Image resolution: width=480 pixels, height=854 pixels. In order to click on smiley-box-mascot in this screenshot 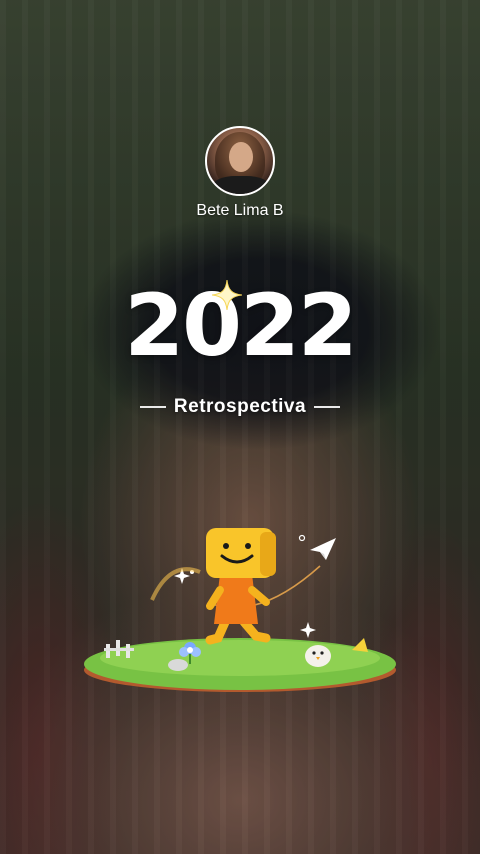, I will do `click(240, 586)`.